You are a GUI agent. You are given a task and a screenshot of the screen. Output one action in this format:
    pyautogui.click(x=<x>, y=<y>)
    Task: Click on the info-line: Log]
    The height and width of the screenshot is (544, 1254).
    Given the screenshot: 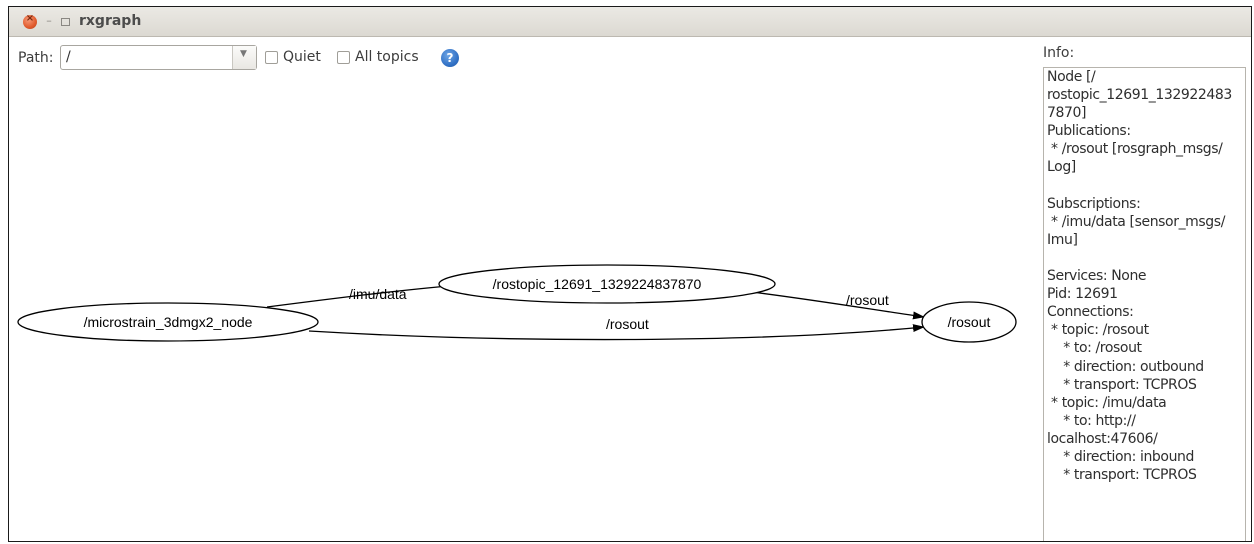 What is the action you would take?
    pyautogui.click(x=1061, y=167)
    